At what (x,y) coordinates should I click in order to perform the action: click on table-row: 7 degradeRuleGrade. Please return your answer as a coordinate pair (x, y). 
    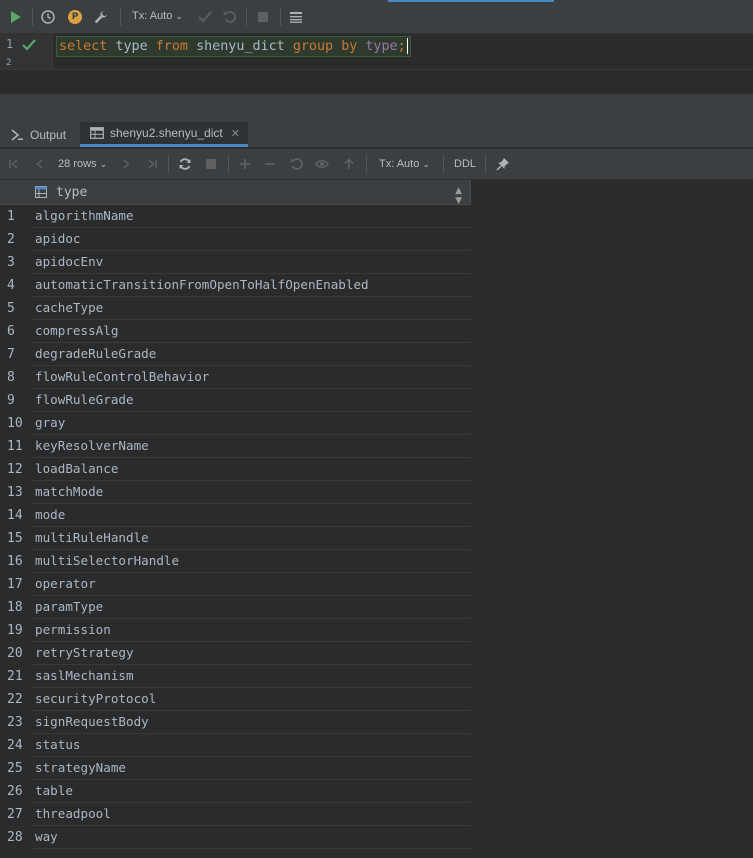
    Looking at the image, I should click on (237, 354).